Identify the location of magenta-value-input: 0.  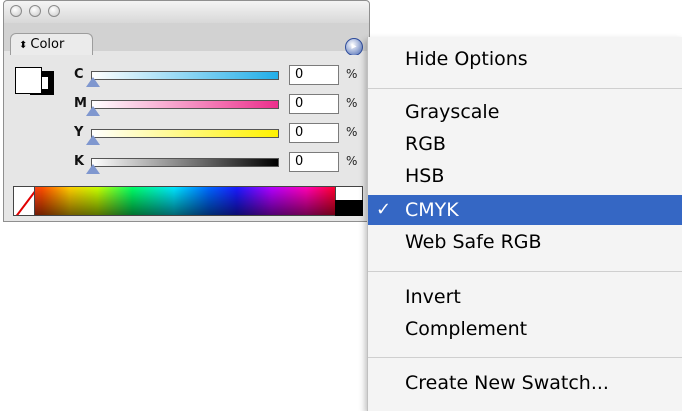
(314, 104).